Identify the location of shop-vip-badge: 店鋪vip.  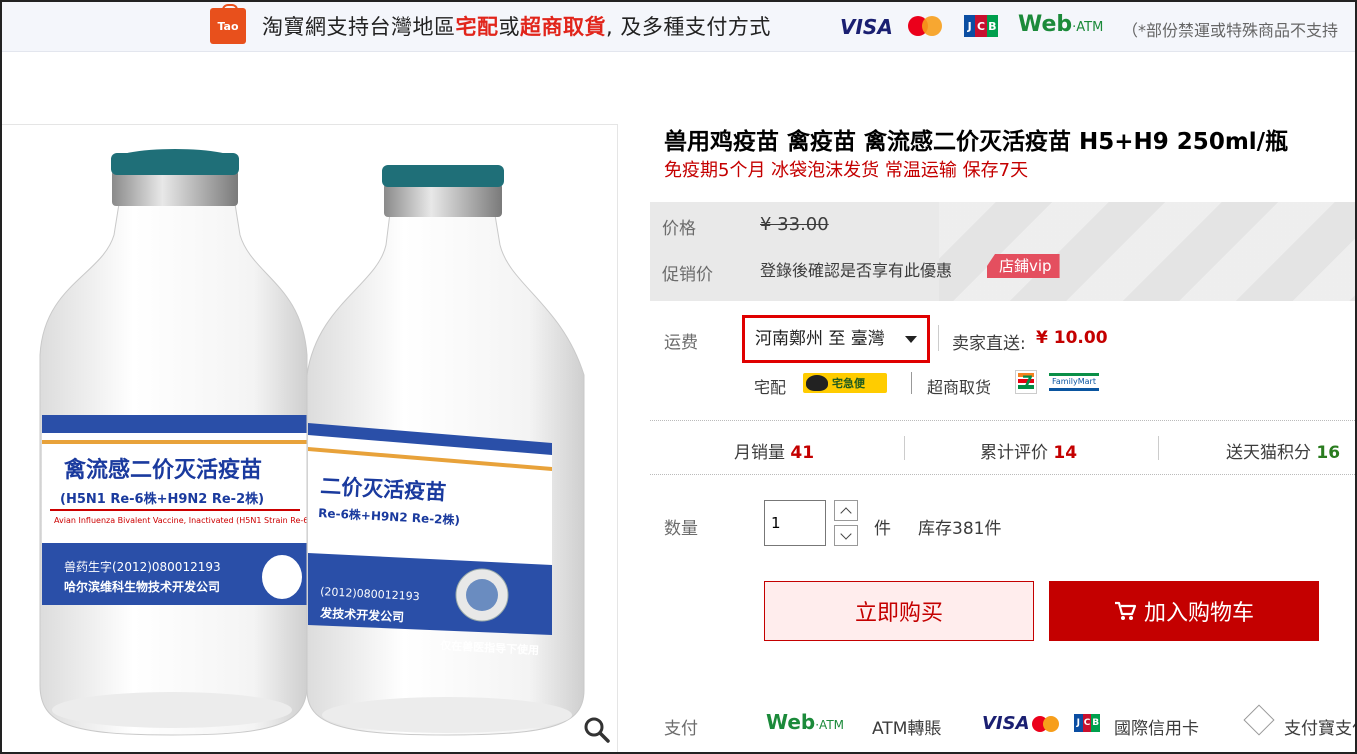
(1023, 266).